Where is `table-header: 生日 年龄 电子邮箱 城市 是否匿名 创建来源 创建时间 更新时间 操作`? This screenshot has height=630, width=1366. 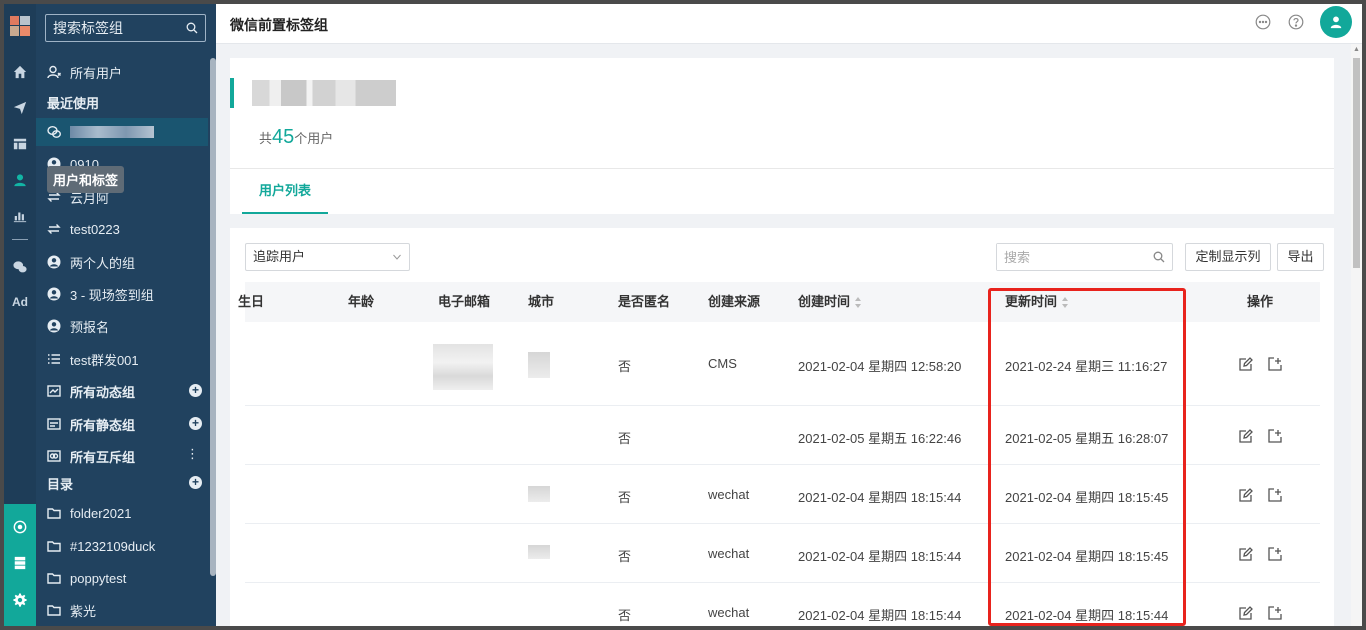 table-header: 生日 年龄 电子邮箱 城市 是否匿名 创建来源 创建时间 更新时间 操作 is located at coordinates (779, 302).